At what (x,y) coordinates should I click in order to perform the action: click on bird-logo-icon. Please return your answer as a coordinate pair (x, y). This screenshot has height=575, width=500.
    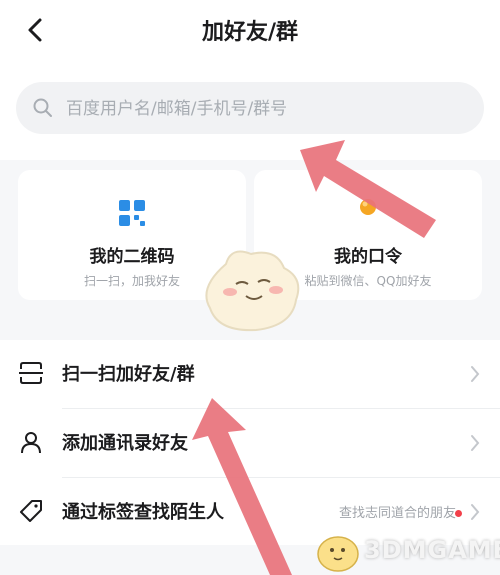
    Looking at the image, I should click on (338, 554).